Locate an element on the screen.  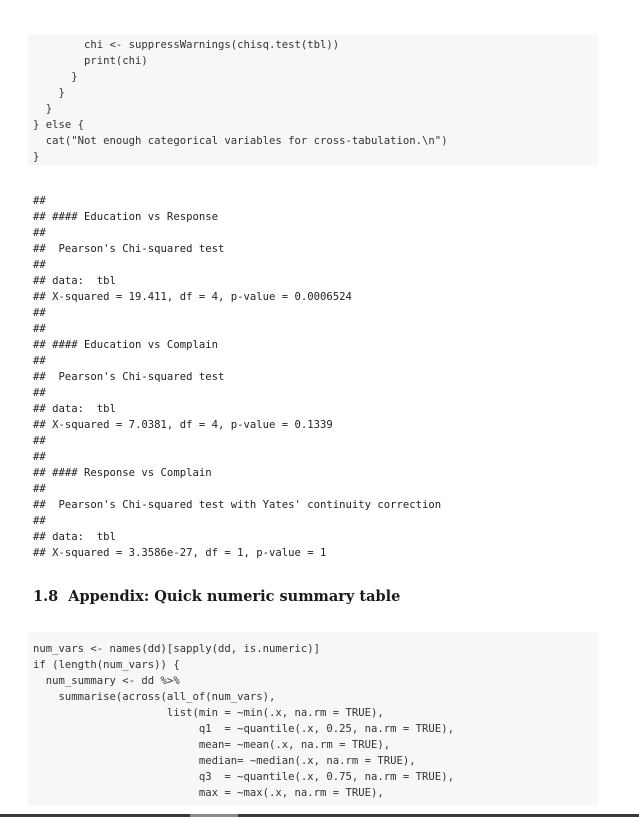
code-line: median= ~median(.x, na.rm = TRUE), is located at coordinates (224, 761).